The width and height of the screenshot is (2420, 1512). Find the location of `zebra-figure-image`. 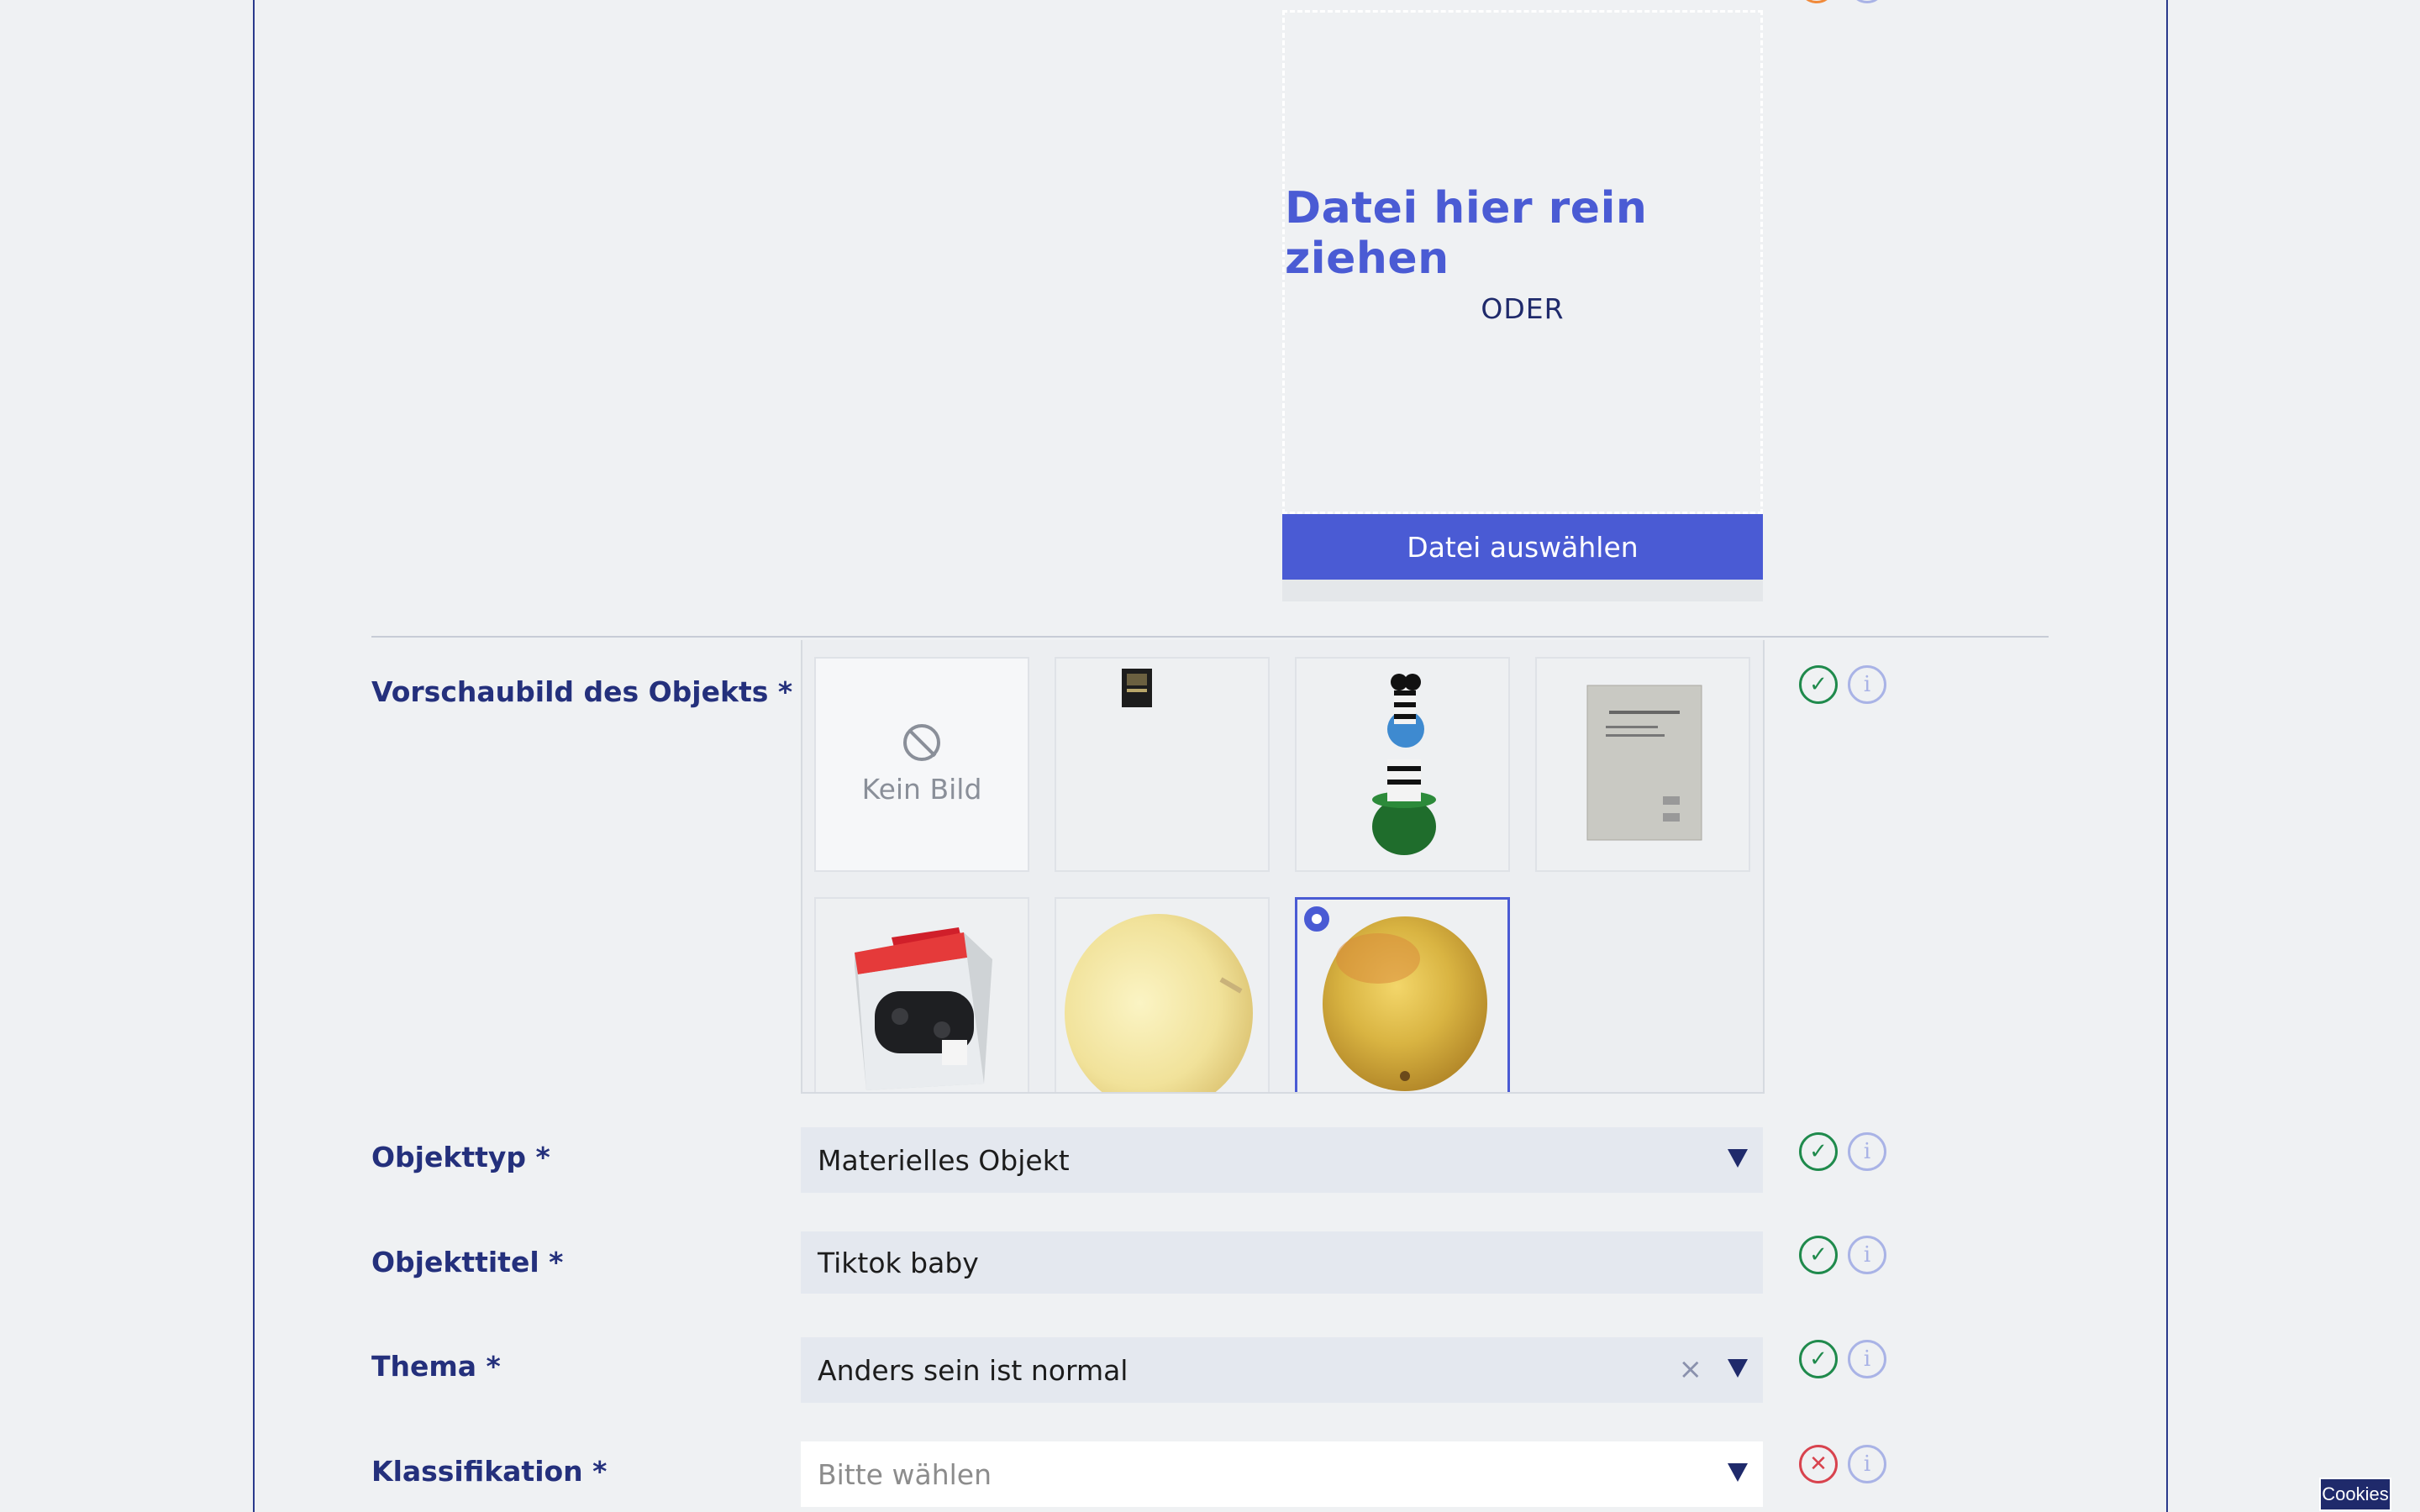

zebra-figure-image is located at coordinates (1404, 764).